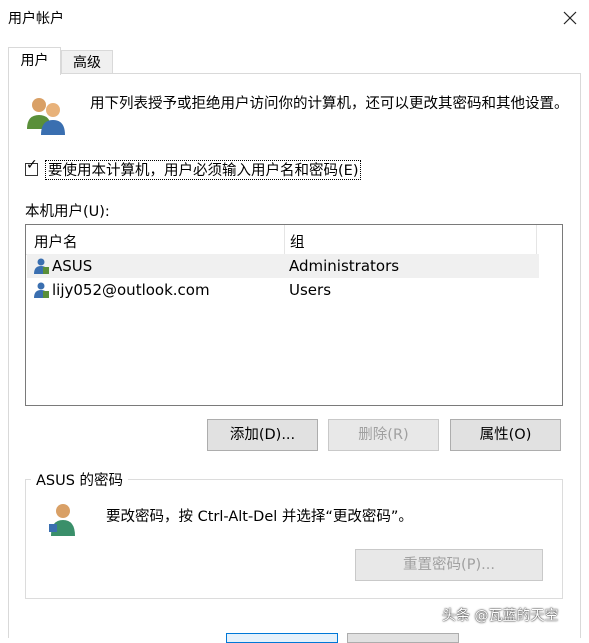 The image size is (589, 643). I want to click on row-group: Administrators, so click(344, 266).